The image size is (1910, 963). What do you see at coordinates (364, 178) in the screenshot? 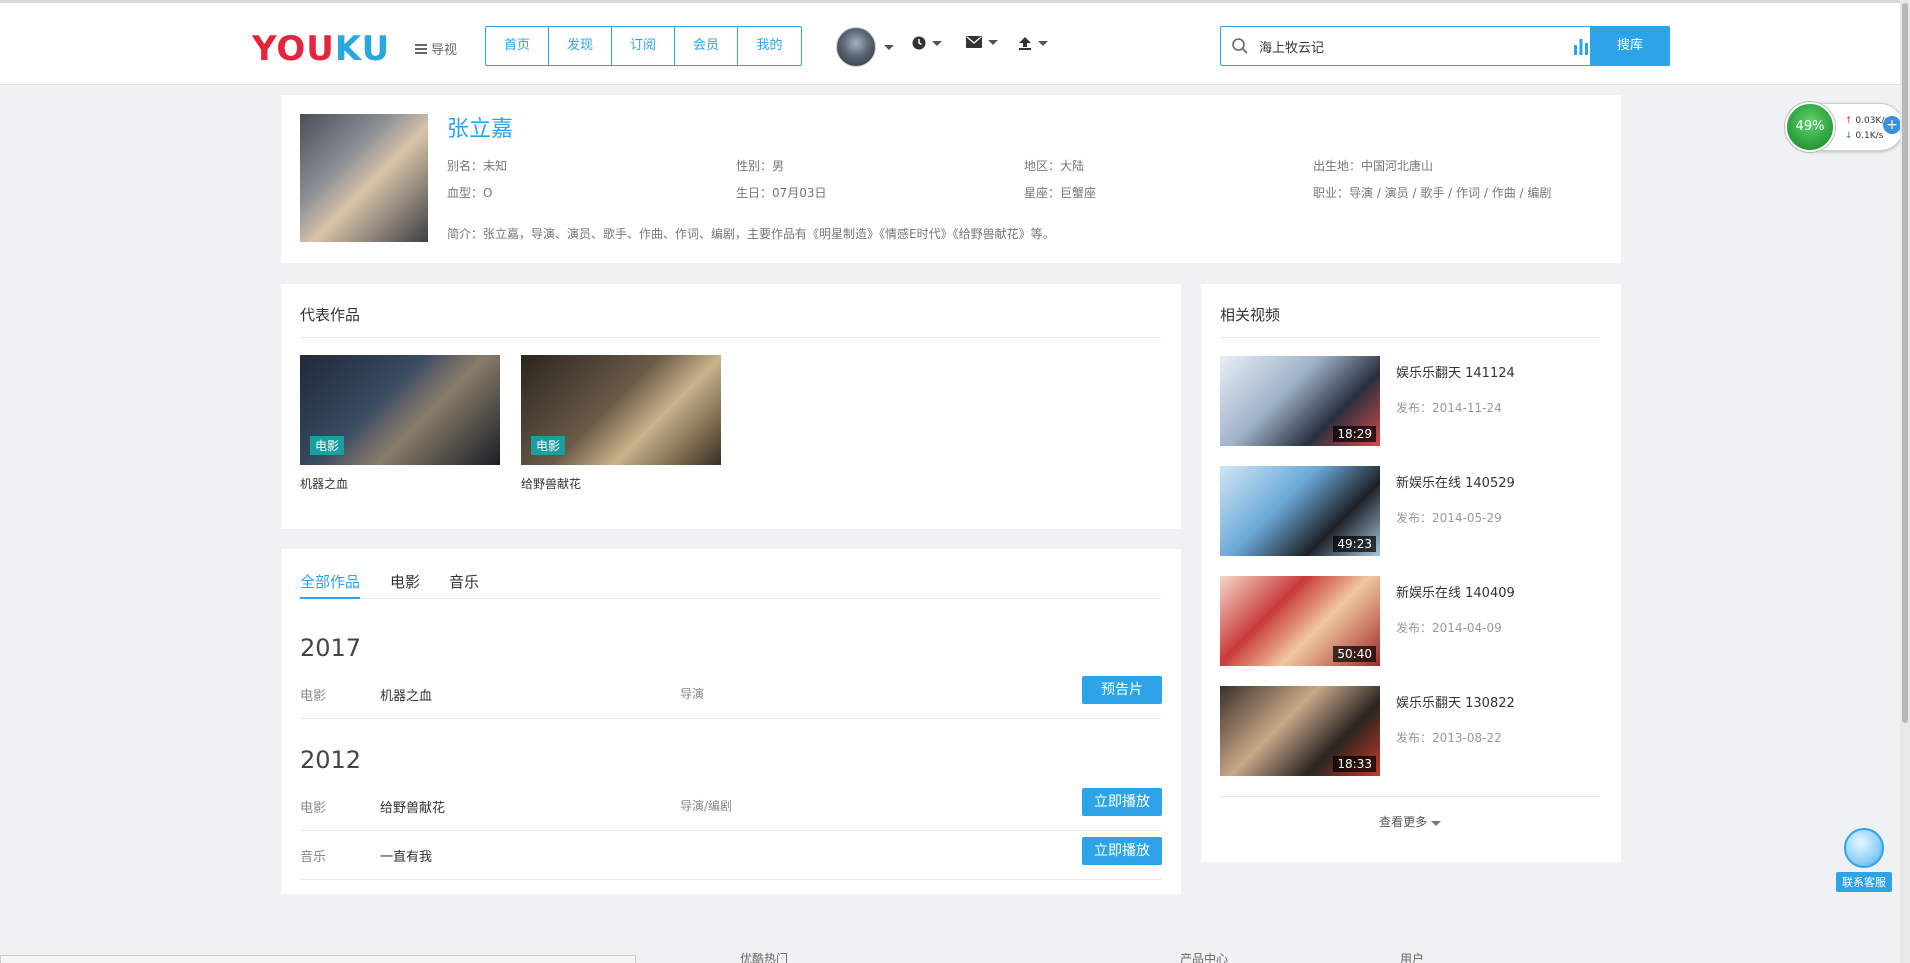
I see `profile-photo` at bounding box center [364, 178].